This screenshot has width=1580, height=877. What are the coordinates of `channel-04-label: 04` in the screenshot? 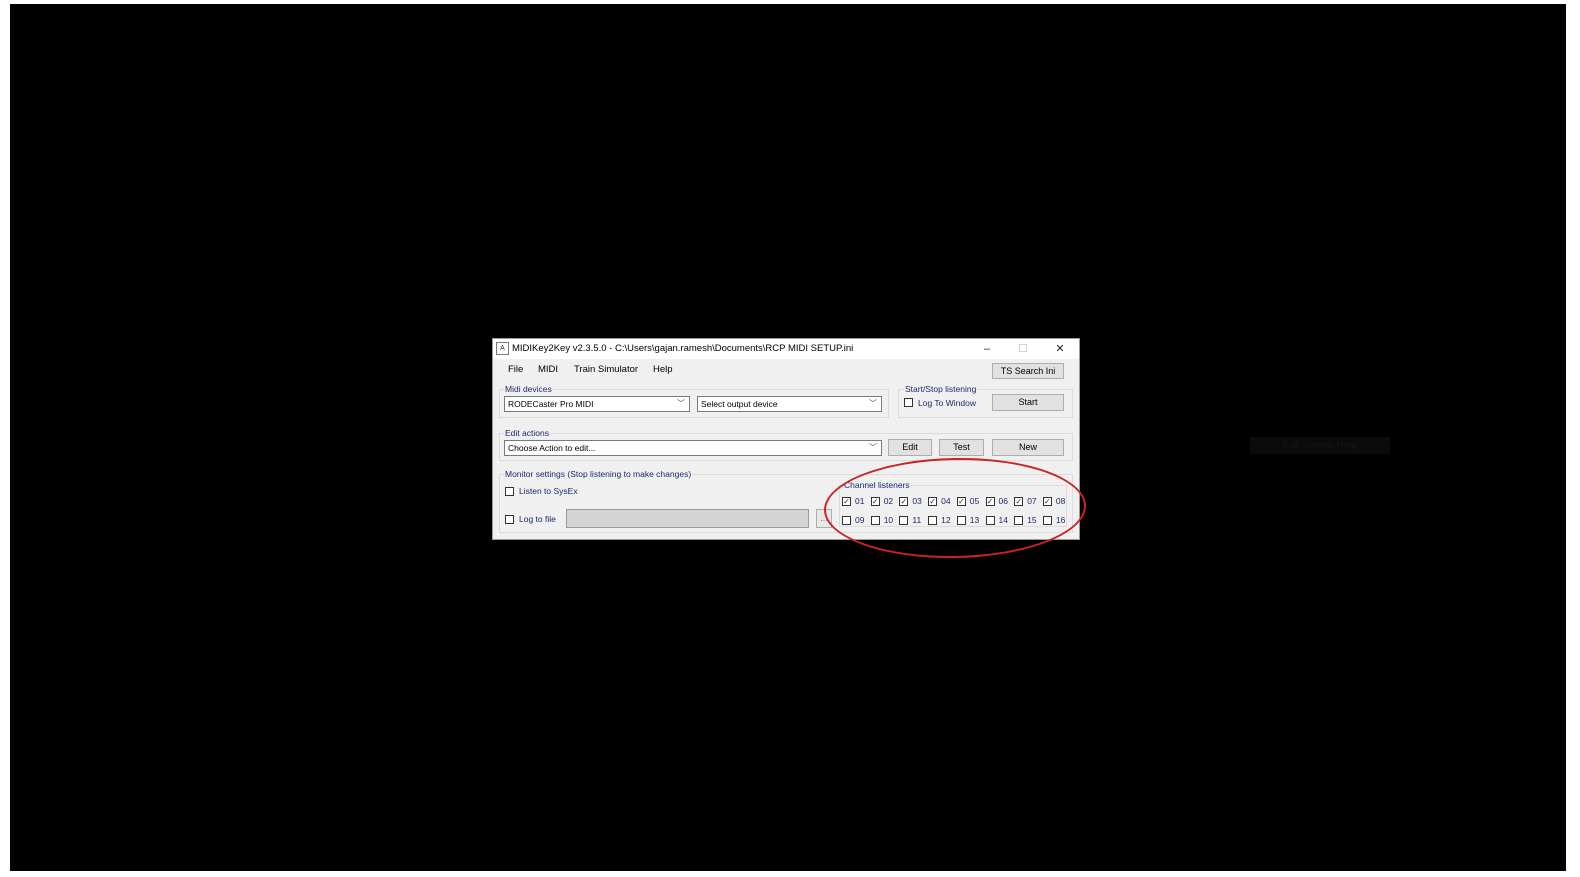 It's located at (946, 501).